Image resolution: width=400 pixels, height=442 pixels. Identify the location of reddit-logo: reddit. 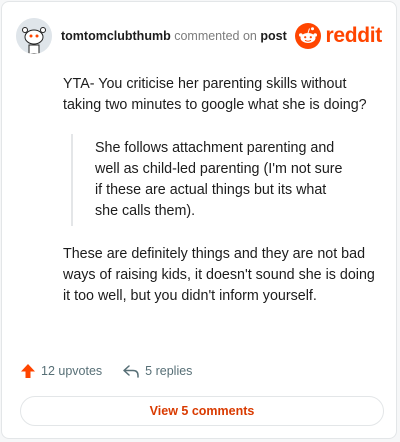
(338, 36).